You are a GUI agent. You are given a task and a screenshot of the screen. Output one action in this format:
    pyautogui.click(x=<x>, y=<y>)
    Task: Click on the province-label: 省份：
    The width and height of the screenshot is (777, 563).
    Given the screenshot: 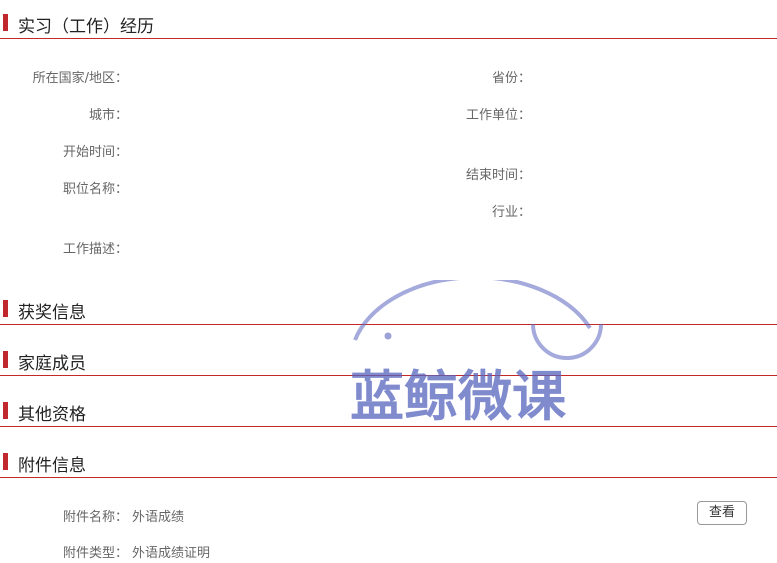 What is the action you would take?
    pyautogui.click(x=511, y=78)
    